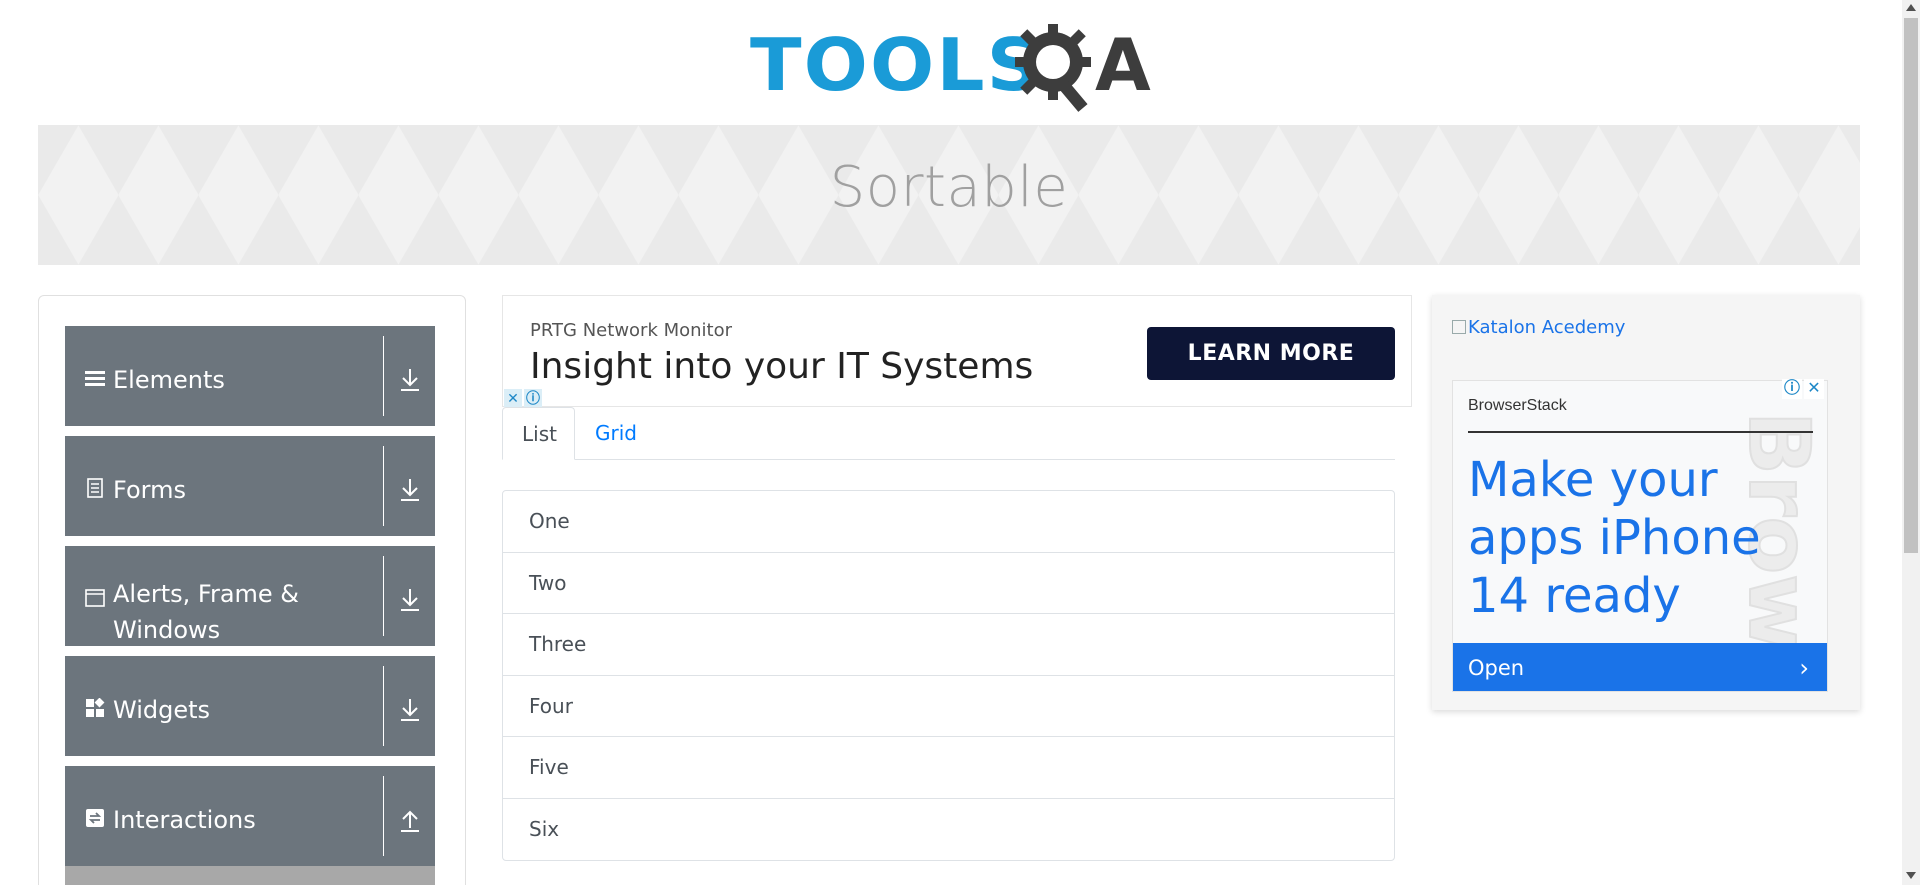  What do you see at coordinates (948, 706) in the screenshot?
I see `list-item: Four` at bounding box center [948, 706].